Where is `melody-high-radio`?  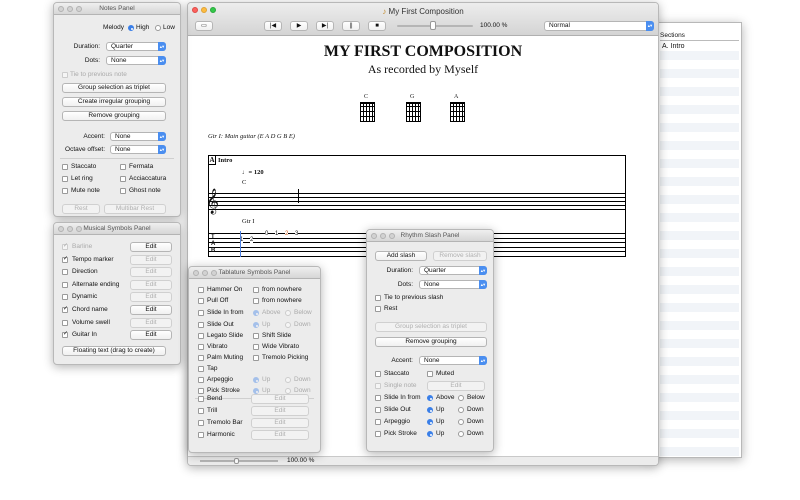
melody-high-radio is located at coordinates (131, 28).